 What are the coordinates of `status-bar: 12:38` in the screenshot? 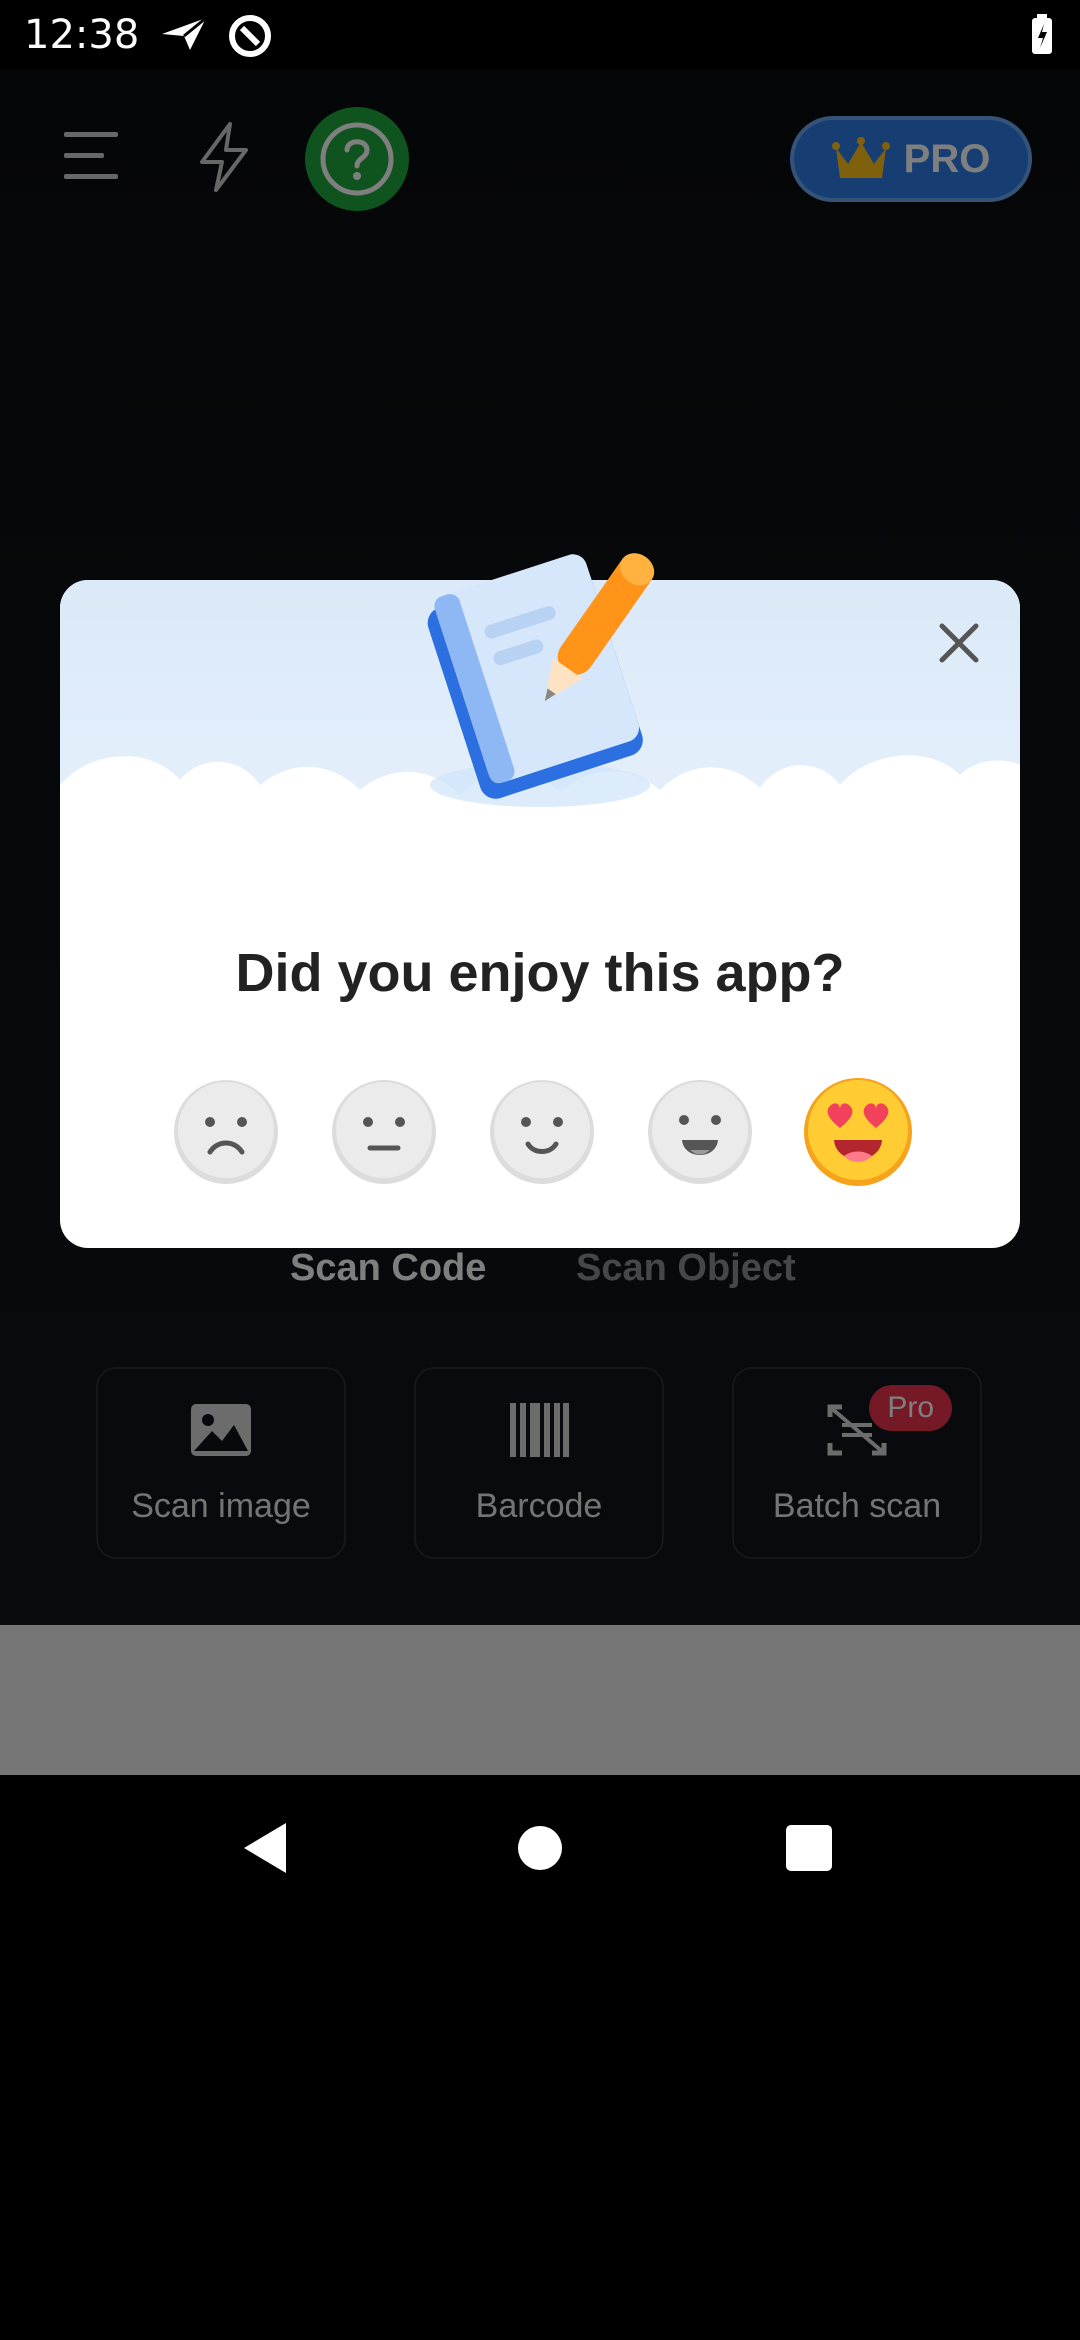 It's located at (540, 35).